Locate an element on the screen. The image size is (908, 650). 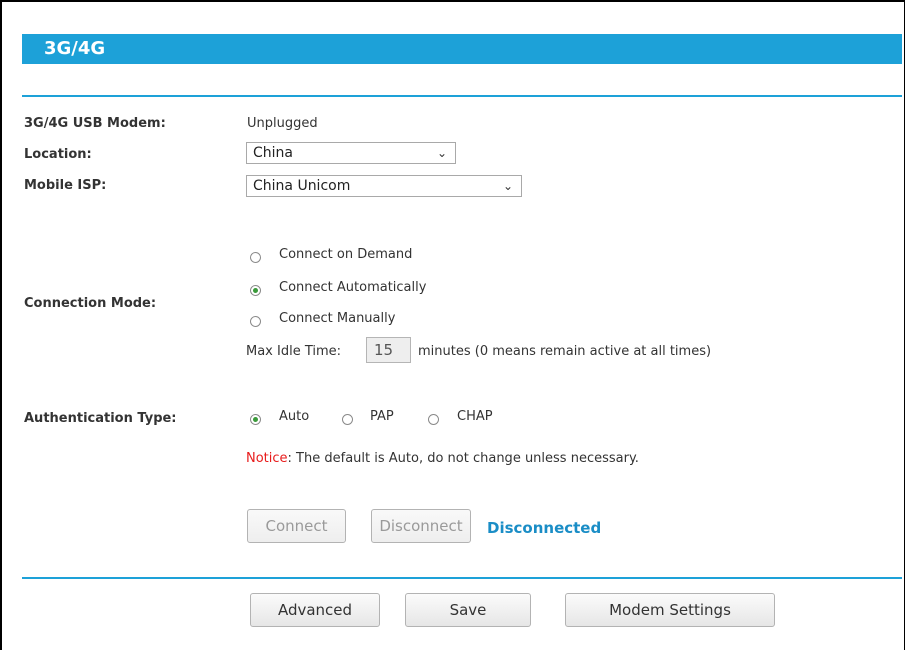
connection-status: Disconnected is located at coordinates (544, 528).